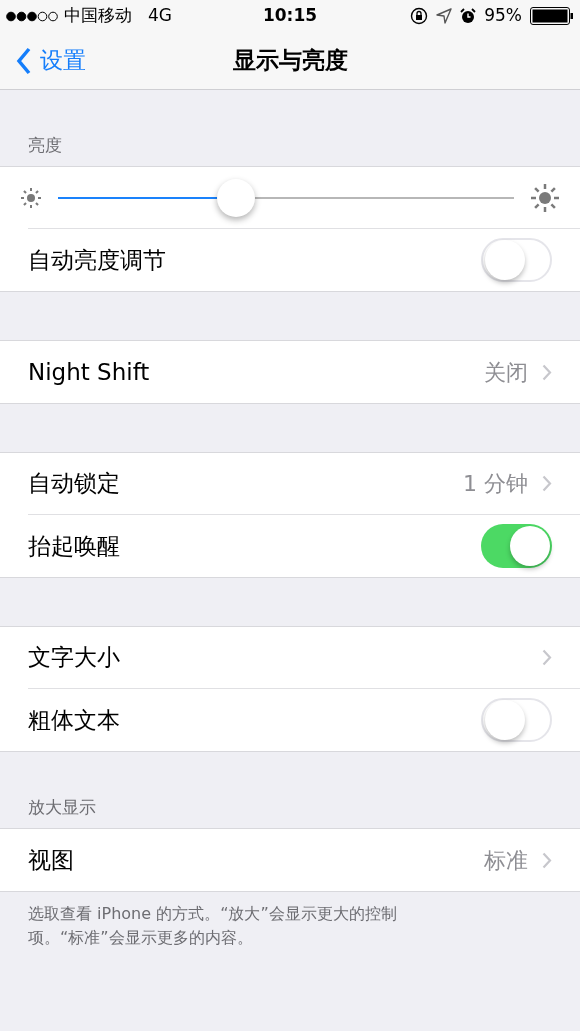 This screenshot has width=580, height=1031. I want to click on rotation-lock-icon, so click(419, 16).